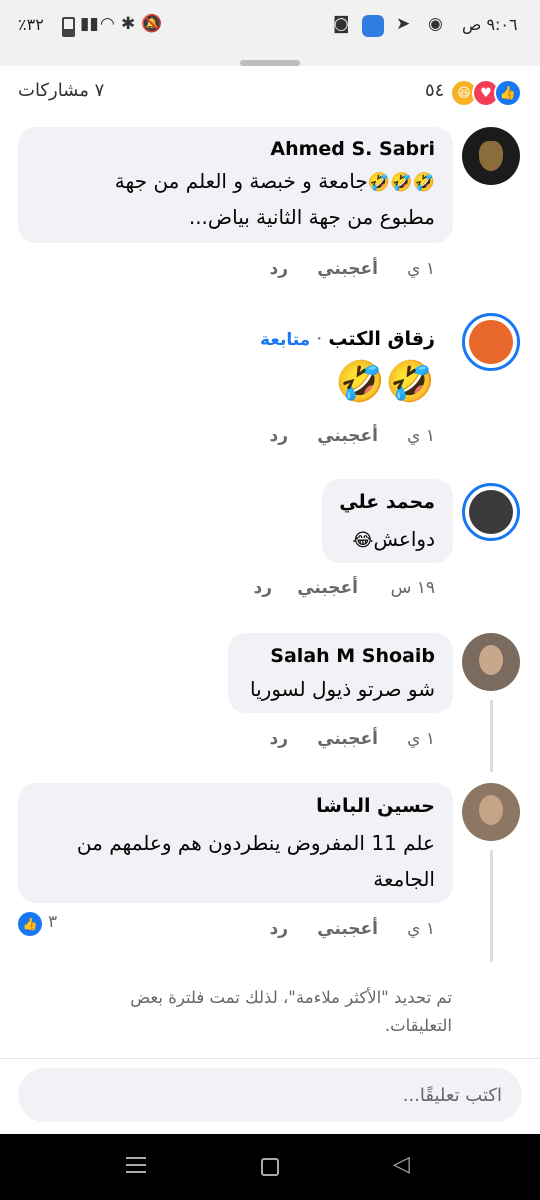  I want to click on comment-author: محمد علي, so click(387, 502).